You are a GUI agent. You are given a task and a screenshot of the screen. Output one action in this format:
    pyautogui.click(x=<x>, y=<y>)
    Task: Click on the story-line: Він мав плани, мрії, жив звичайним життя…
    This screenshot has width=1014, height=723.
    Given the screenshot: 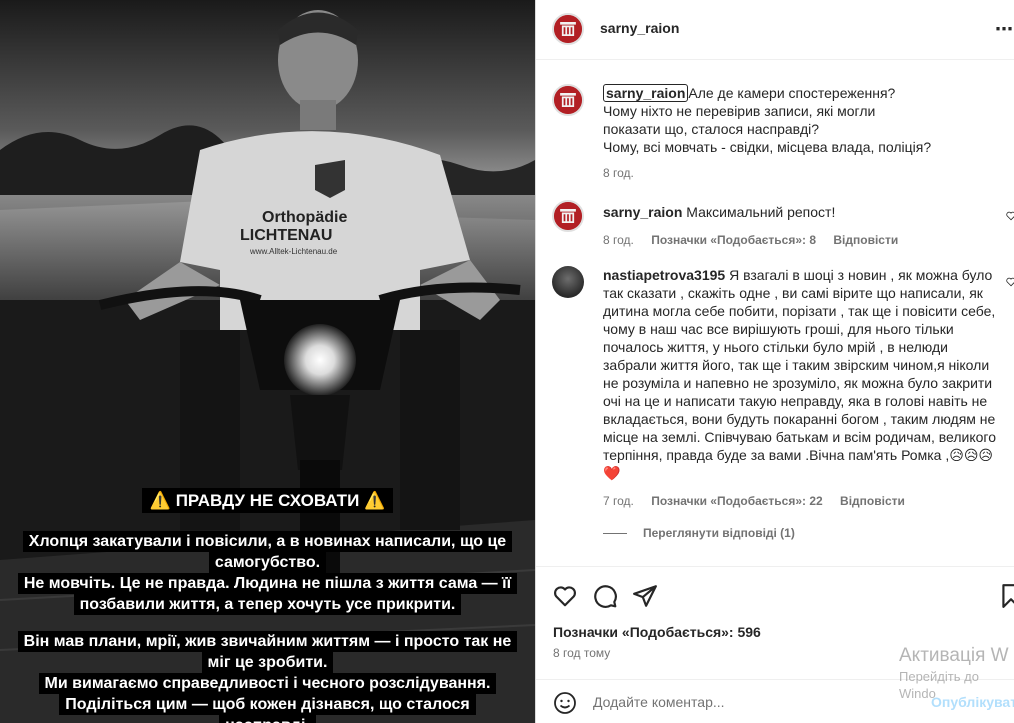 What is the action you would take?
    pyautogui.click(x=267, y=641)
    